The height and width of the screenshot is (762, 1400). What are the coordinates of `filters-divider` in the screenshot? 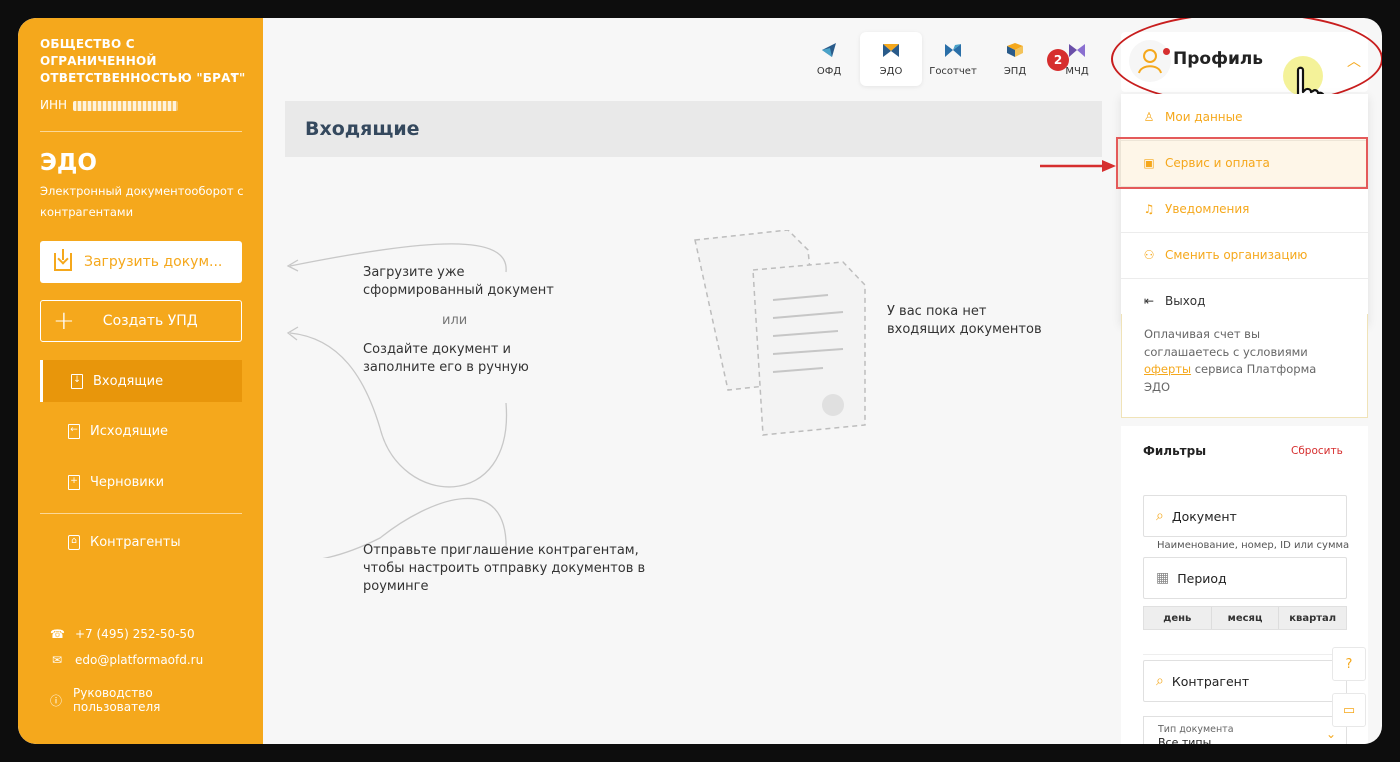 It's located at (1245, 654).